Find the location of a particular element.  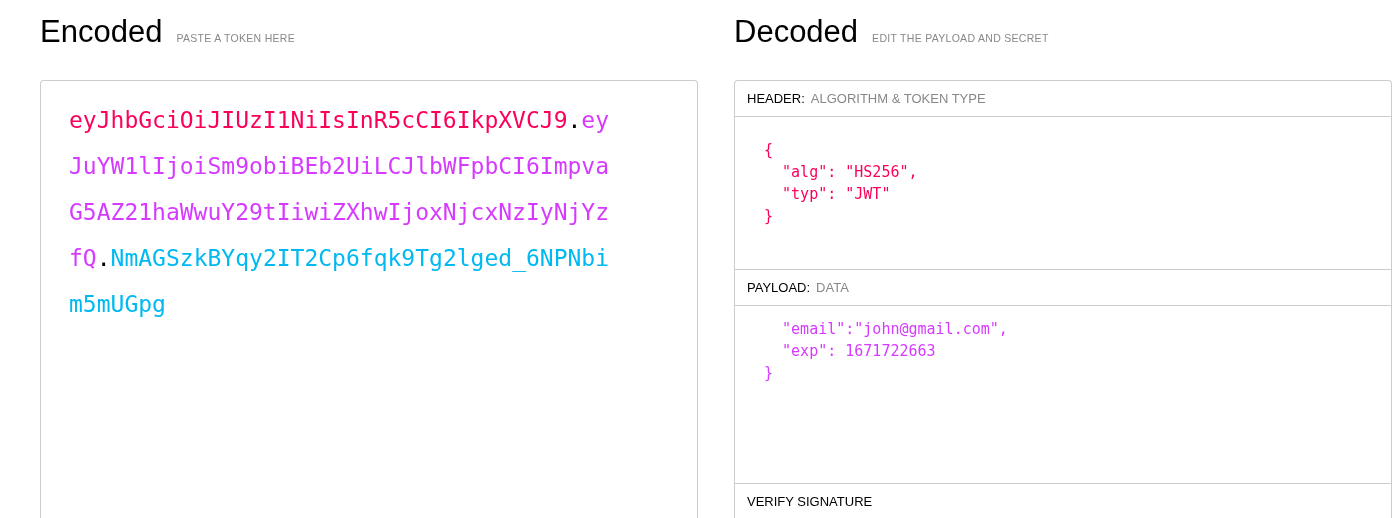

code-line: { is located at coordinates (769, 150).